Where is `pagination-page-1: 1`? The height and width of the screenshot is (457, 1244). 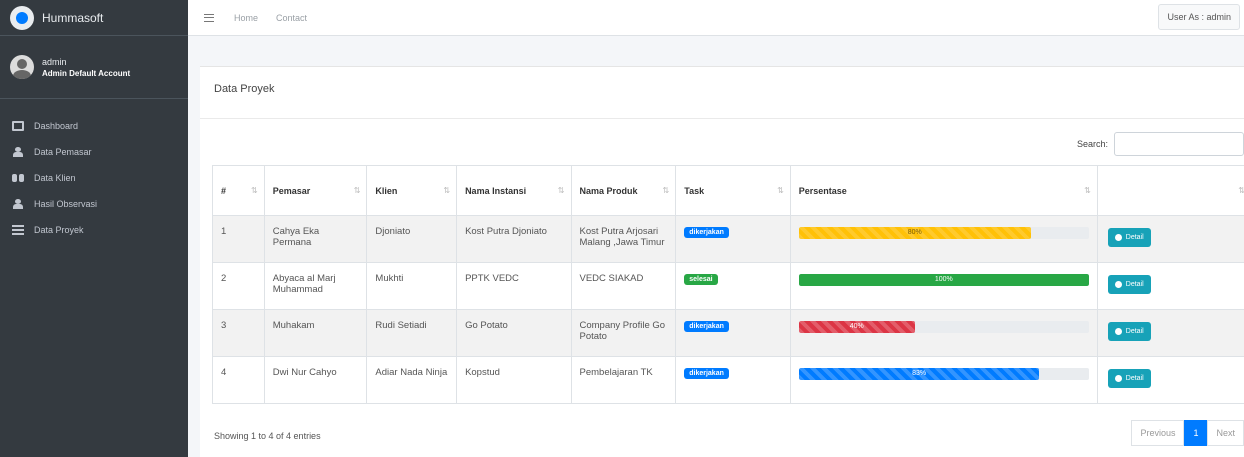 pagination-page-1: 1 is located at coordinates (1196, 433).